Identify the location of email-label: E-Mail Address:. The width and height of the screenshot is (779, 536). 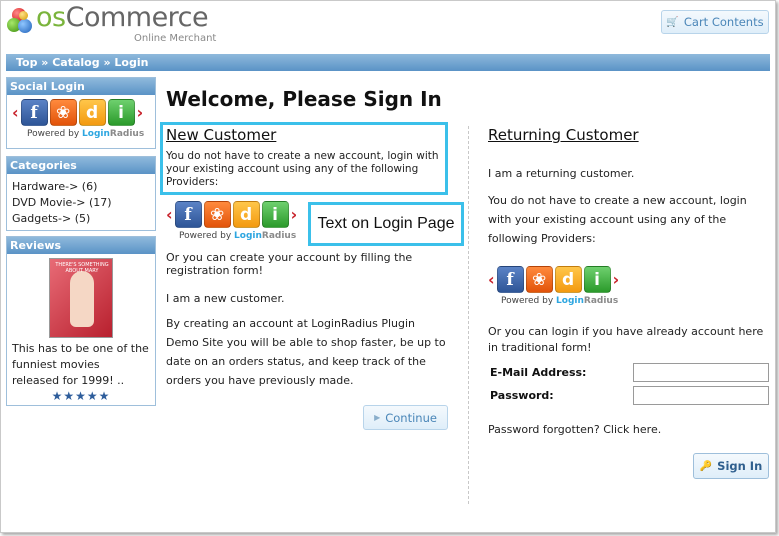
(538, 372).